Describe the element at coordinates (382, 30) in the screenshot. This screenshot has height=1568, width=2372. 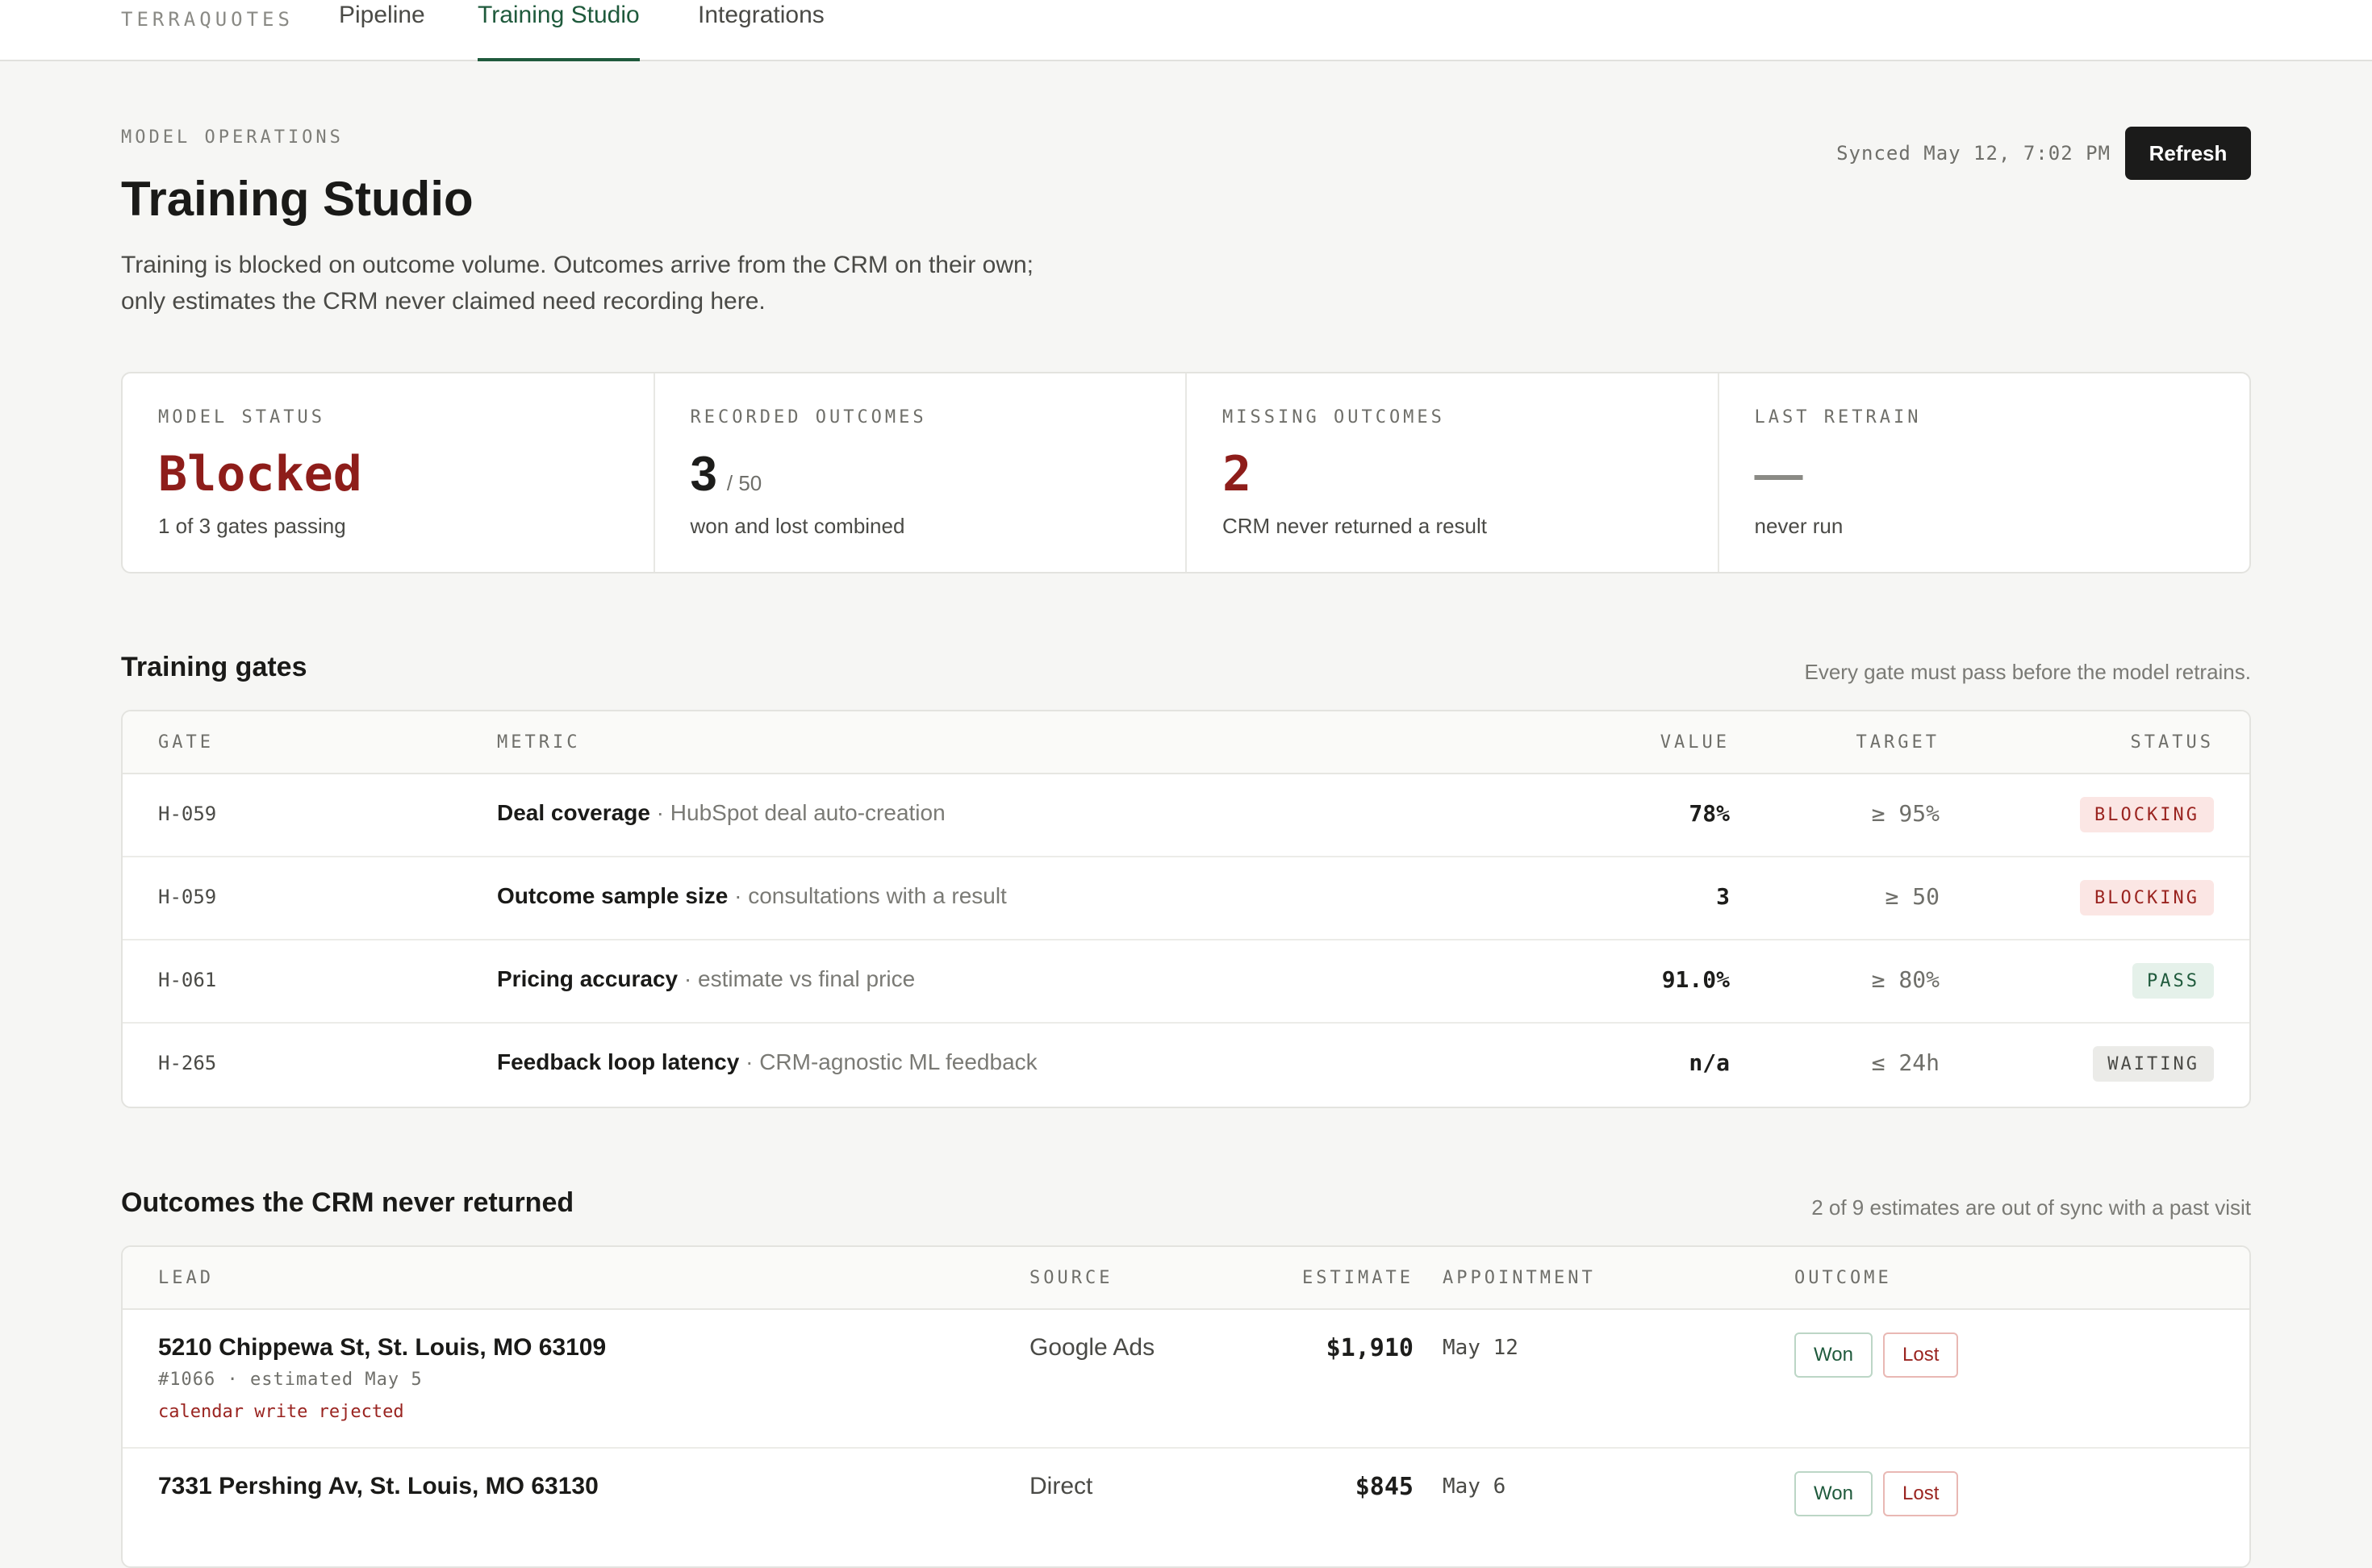
I see `tab-pipeline: Pipeline` at that location.